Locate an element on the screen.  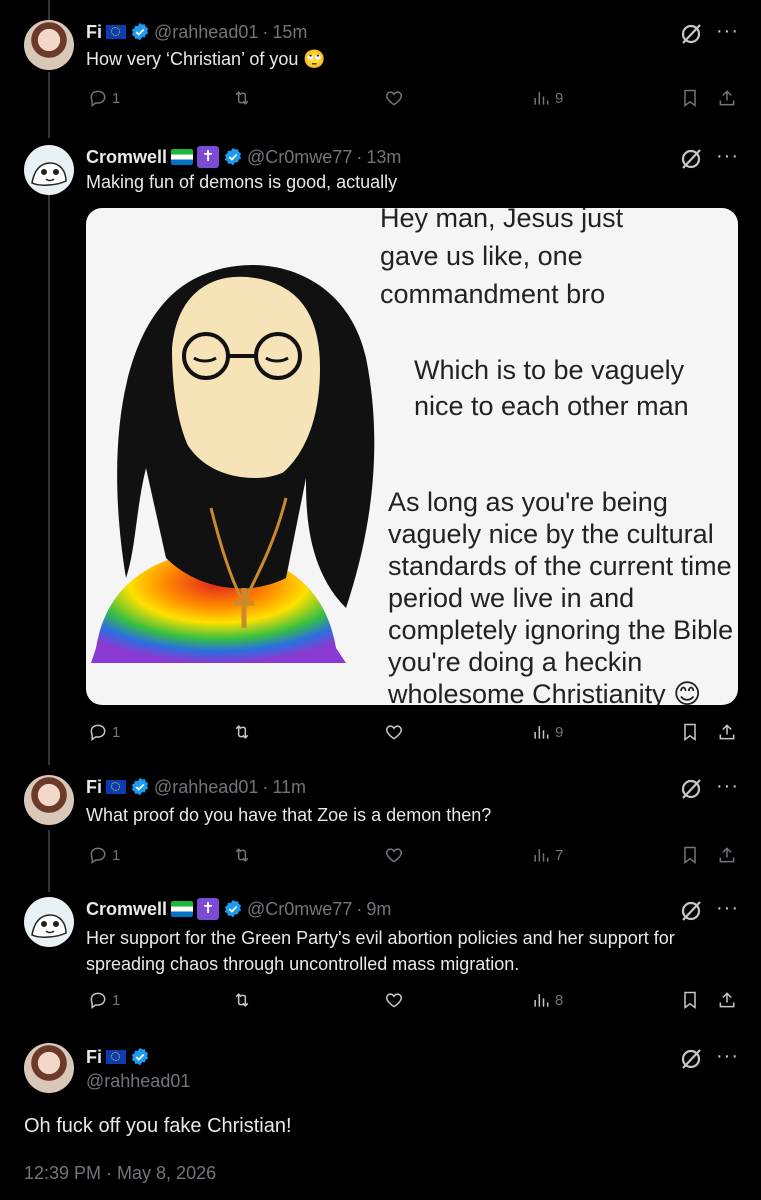
tweet-header: Fi is located at coordinates (118, 1057).